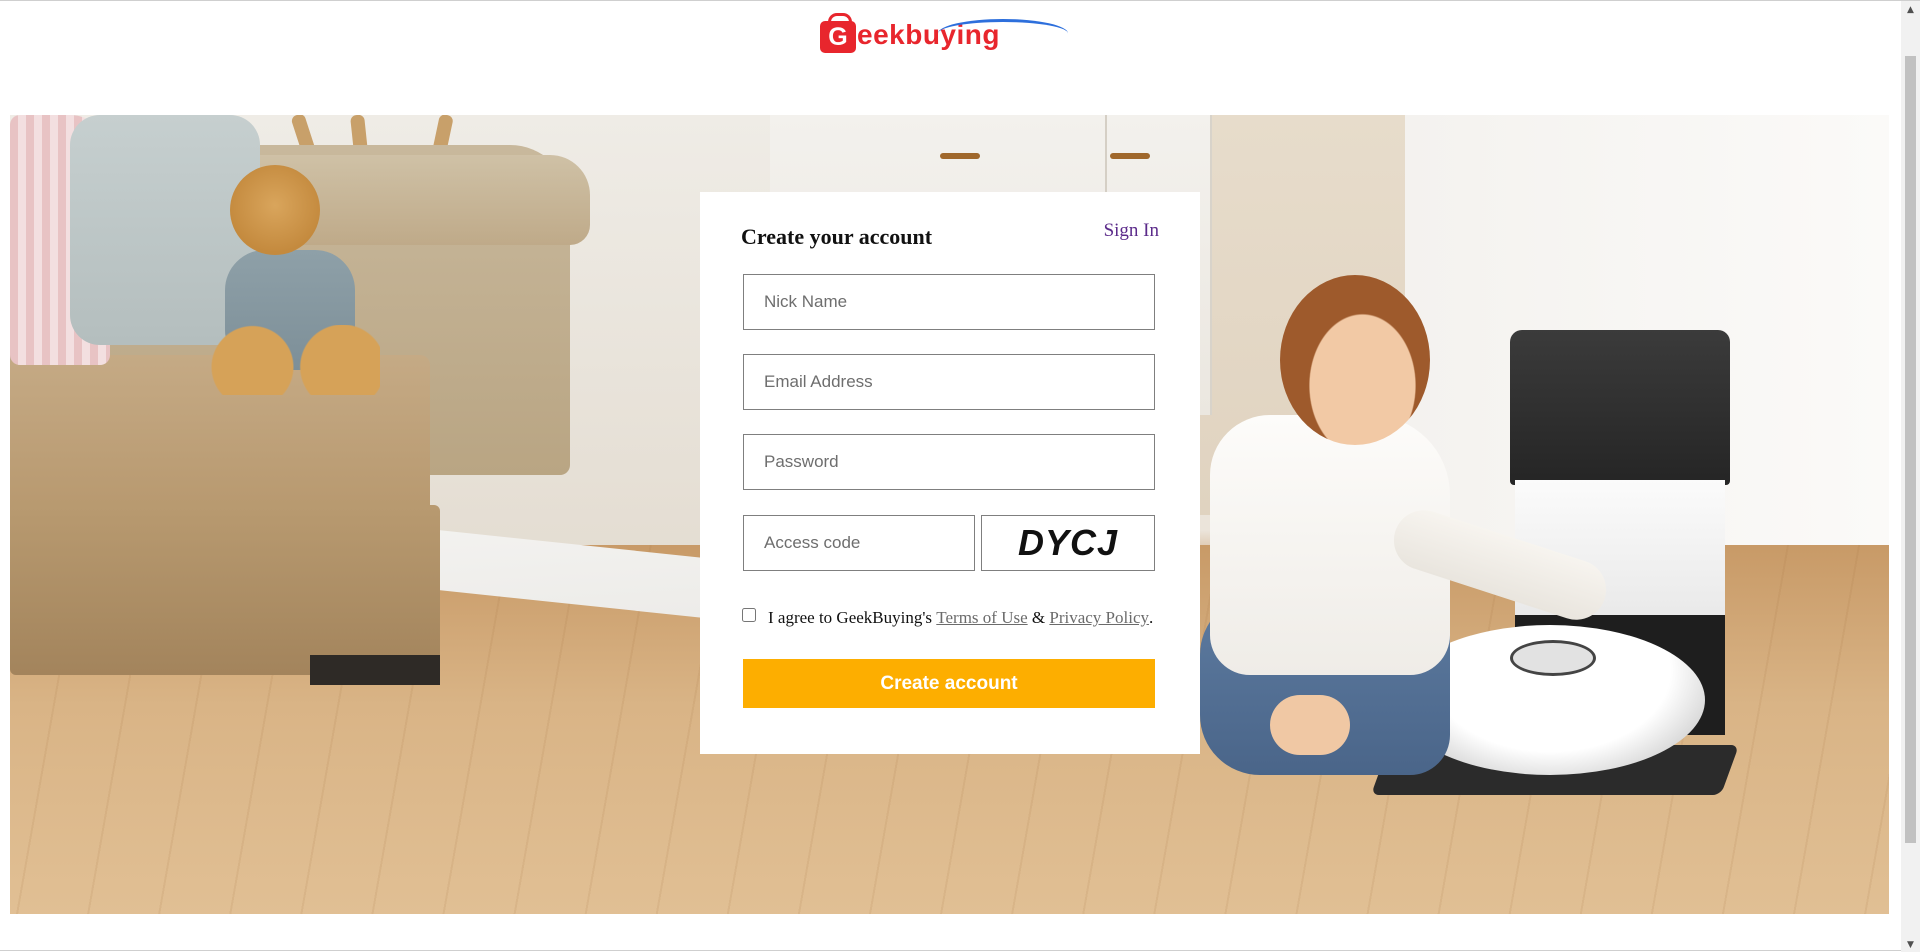 This screenshot has height=952, width=1920. What do you see at coordinates (1910, 944) in the screenshot?
I see `scroll-down-arrow-icon: ▼` at bounding box center [1910, 944].